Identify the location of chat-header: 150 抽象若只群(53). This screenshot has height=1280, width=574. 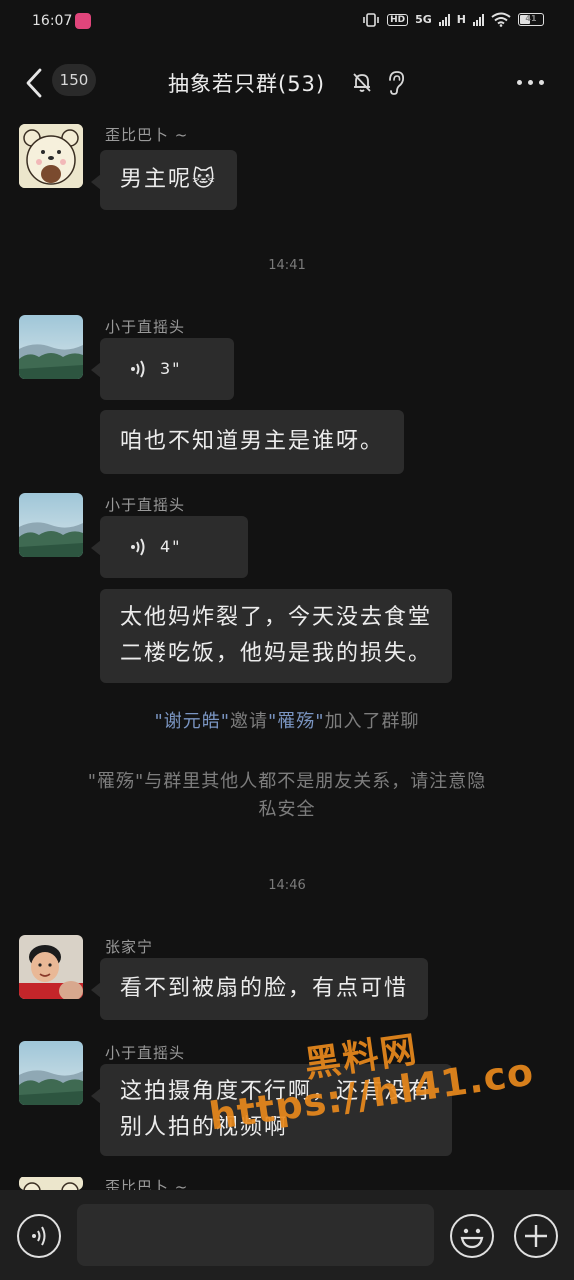
(287, 82).